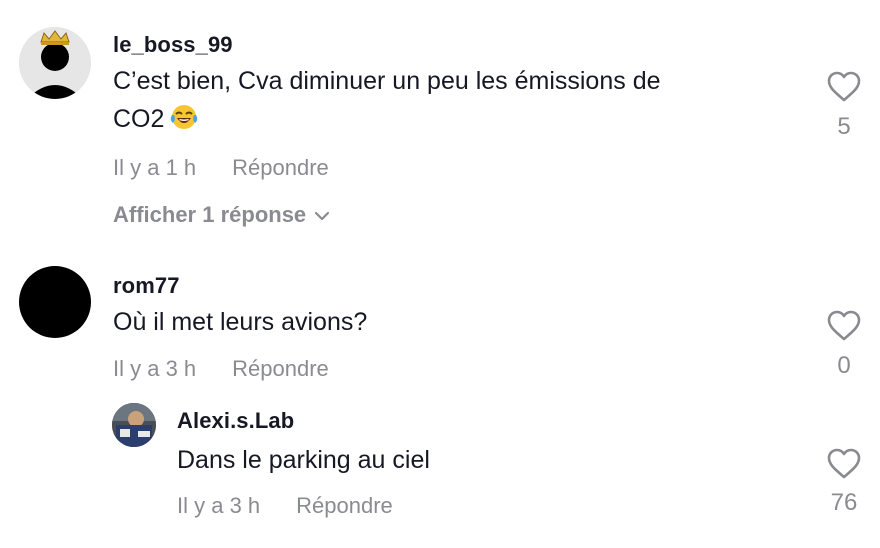  I want to click on face-with-tears-of-joy-icon, so click(184, 117).